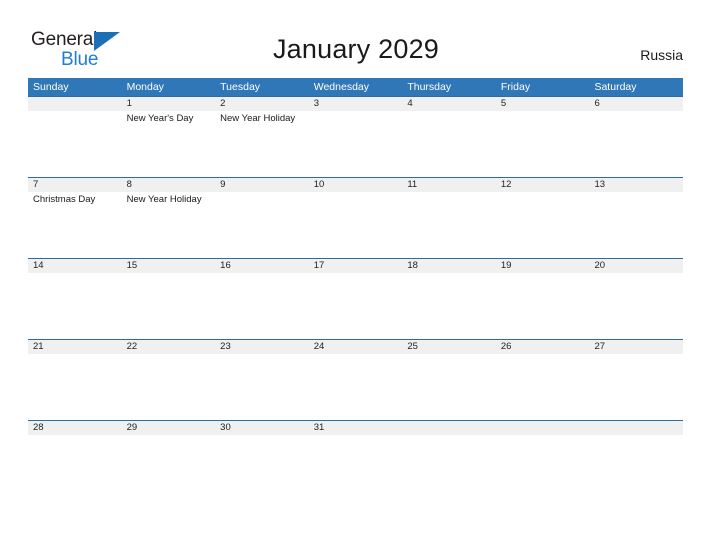 This screenshot has height=550, width=712. I want to click on calendar-day-cell: 25, so click(449, 380).